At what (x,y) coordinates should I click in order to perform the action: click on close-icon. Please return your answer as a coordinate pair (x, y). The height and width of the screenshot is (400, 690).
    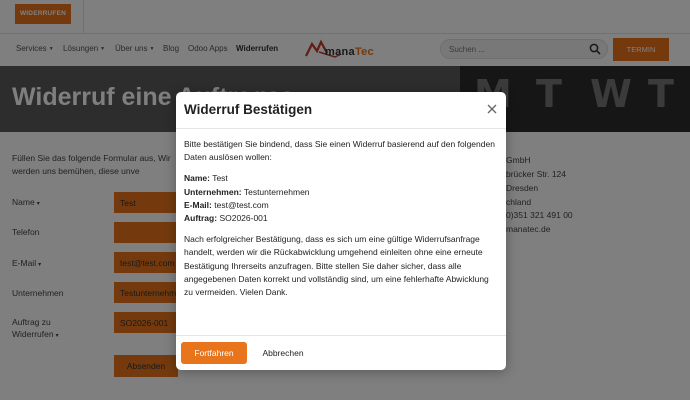
    Looking at the image, I should click on (492, 109).